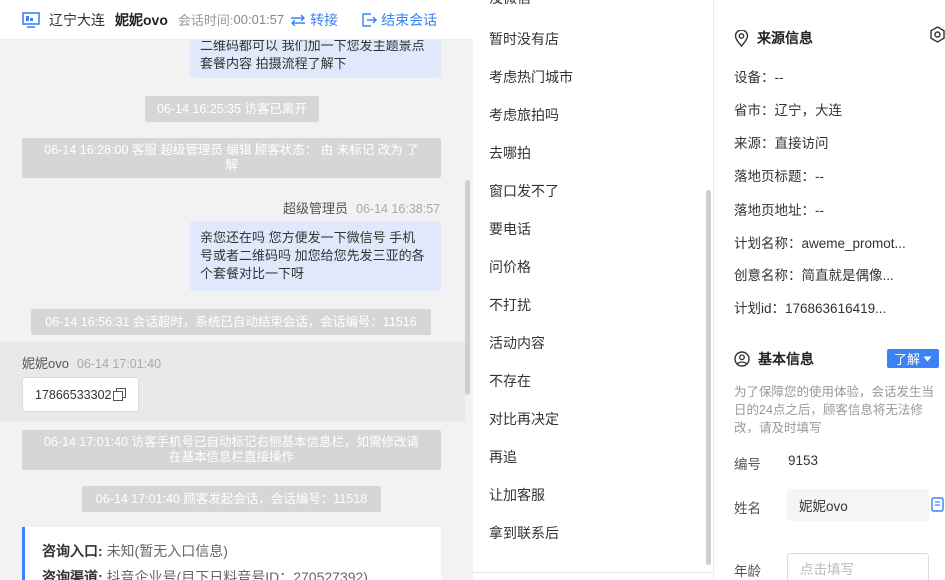 Image resolution: width=945 pixels, height=580 pixels. Describe the element at coordinates (593, 572) in the screenshot. I see `divider` at that location.